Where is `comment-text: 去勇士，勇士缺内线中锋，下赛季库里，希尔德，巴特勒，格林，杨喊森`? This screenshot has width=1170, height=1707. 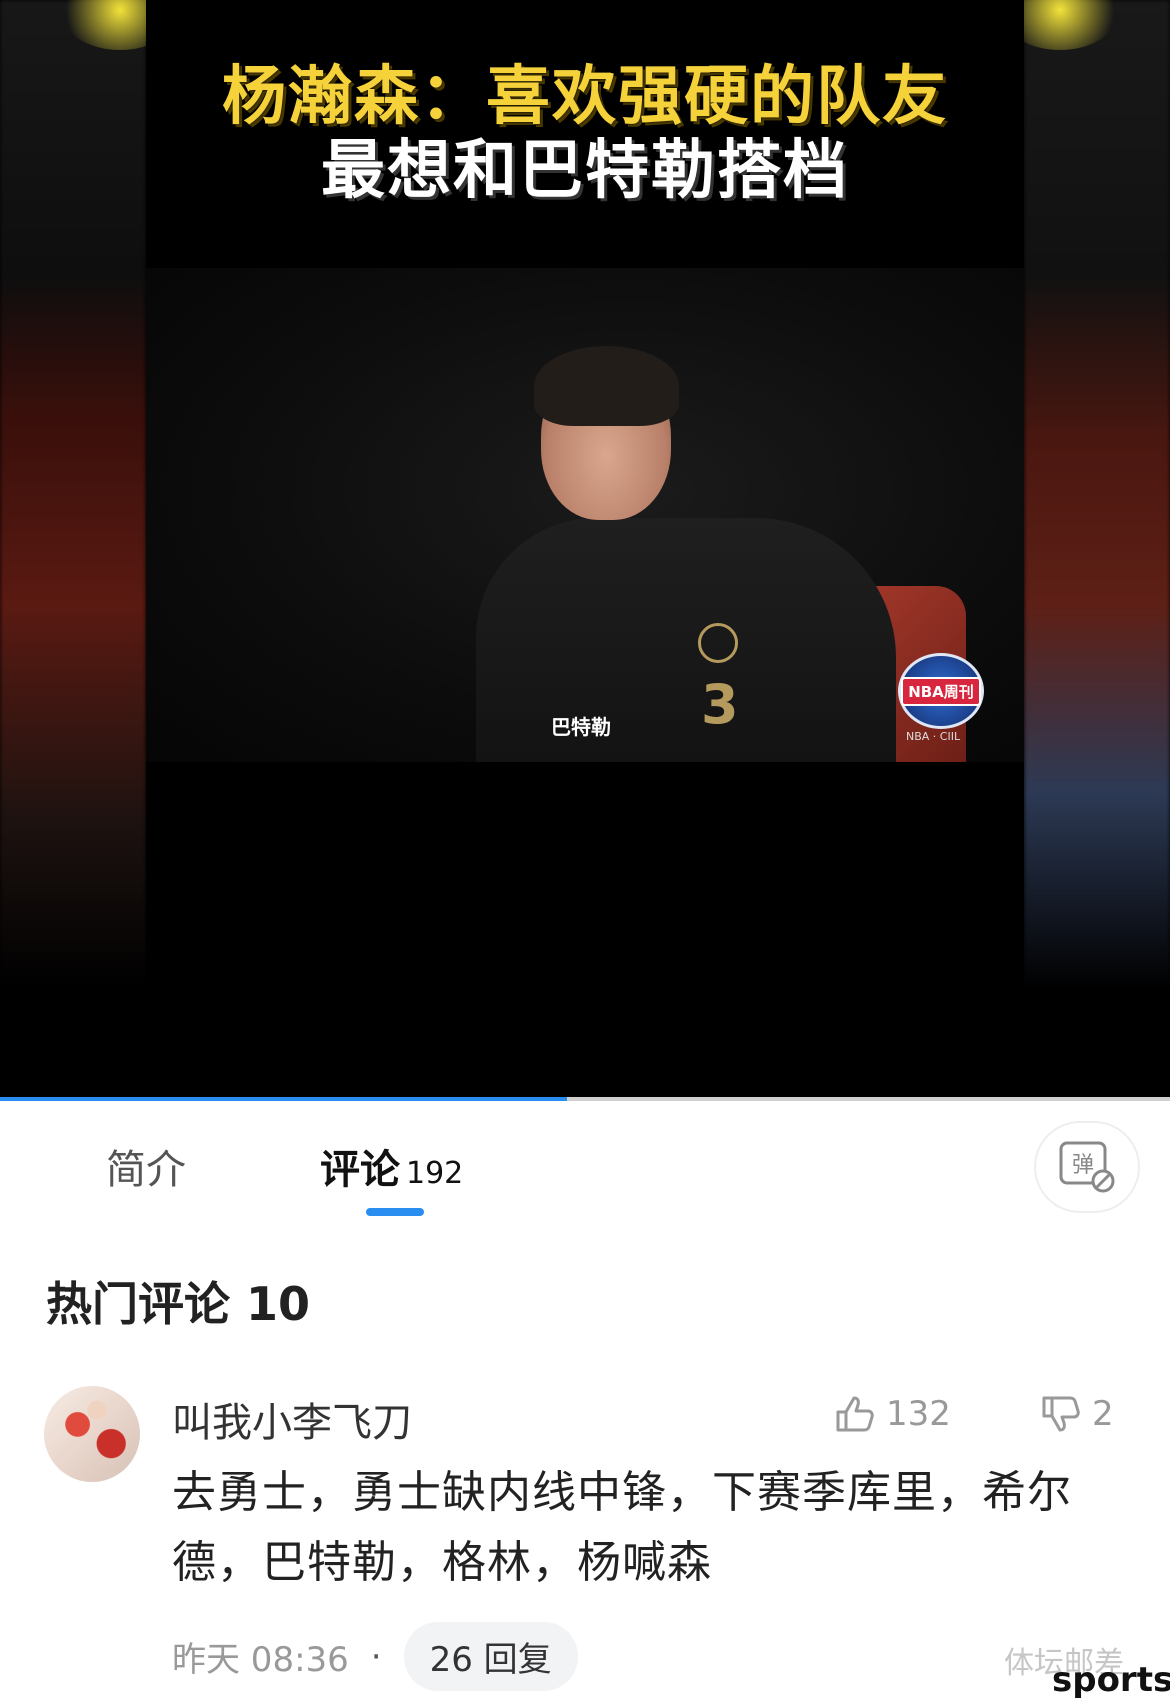 comment-text: 去勇士，勇士缺内线中锋，下赛季库里，希尔德，巴特勒，格林，杨喊森 is located at coordinates (622, 1527).